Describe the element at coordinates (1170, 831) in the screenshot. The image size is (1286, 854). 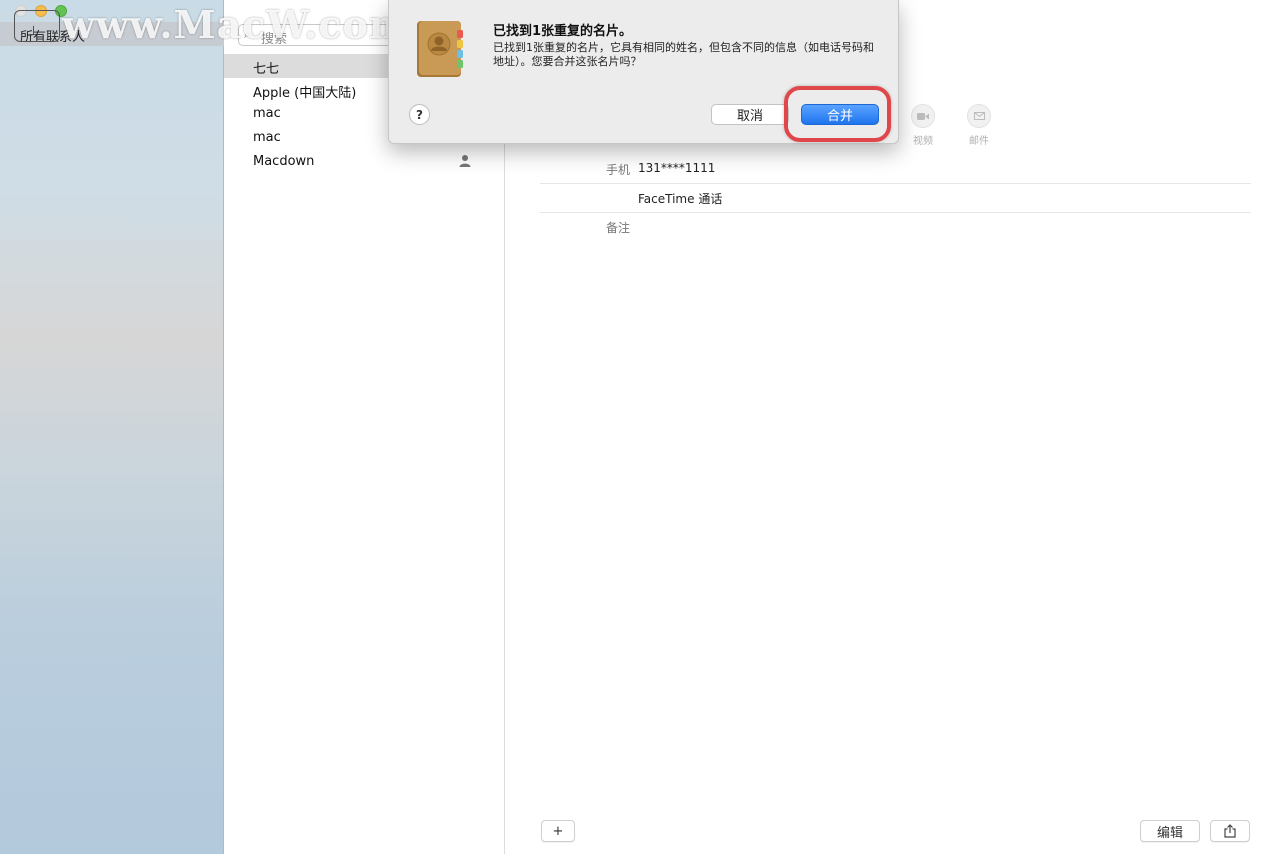
I see `edit-button: 编辑` at that location.